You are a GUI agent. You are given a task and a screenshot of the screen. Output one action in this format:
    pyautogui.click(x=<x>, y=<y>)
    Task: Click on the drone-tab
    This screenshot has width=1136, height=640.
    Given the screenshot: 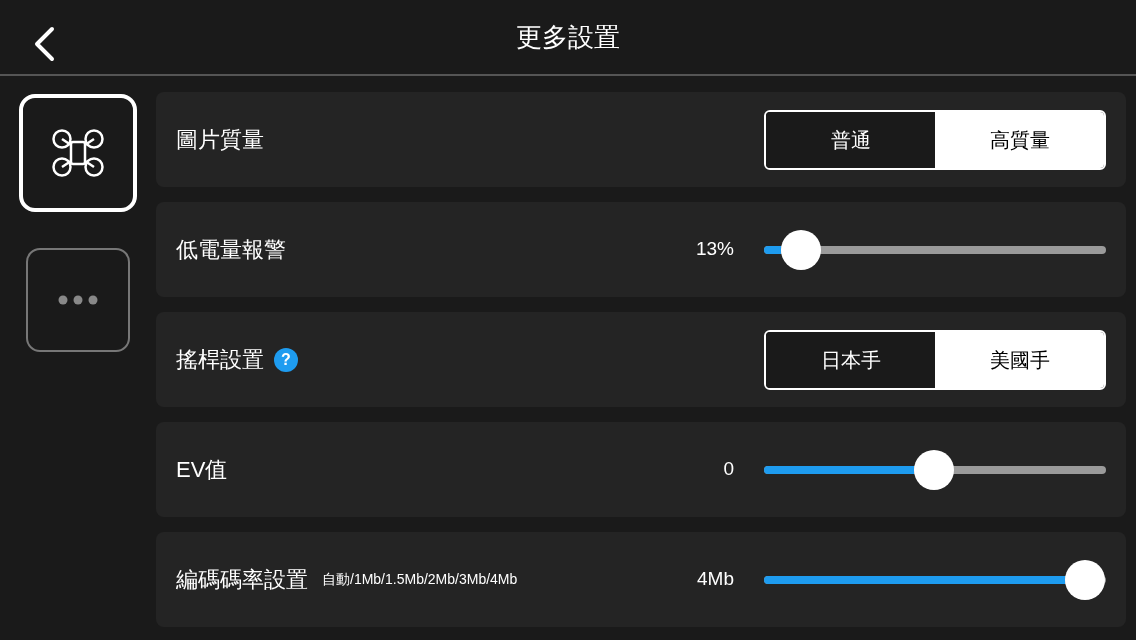 What is the action you would take?
    pyautogui.click(x=78, y=153)
    